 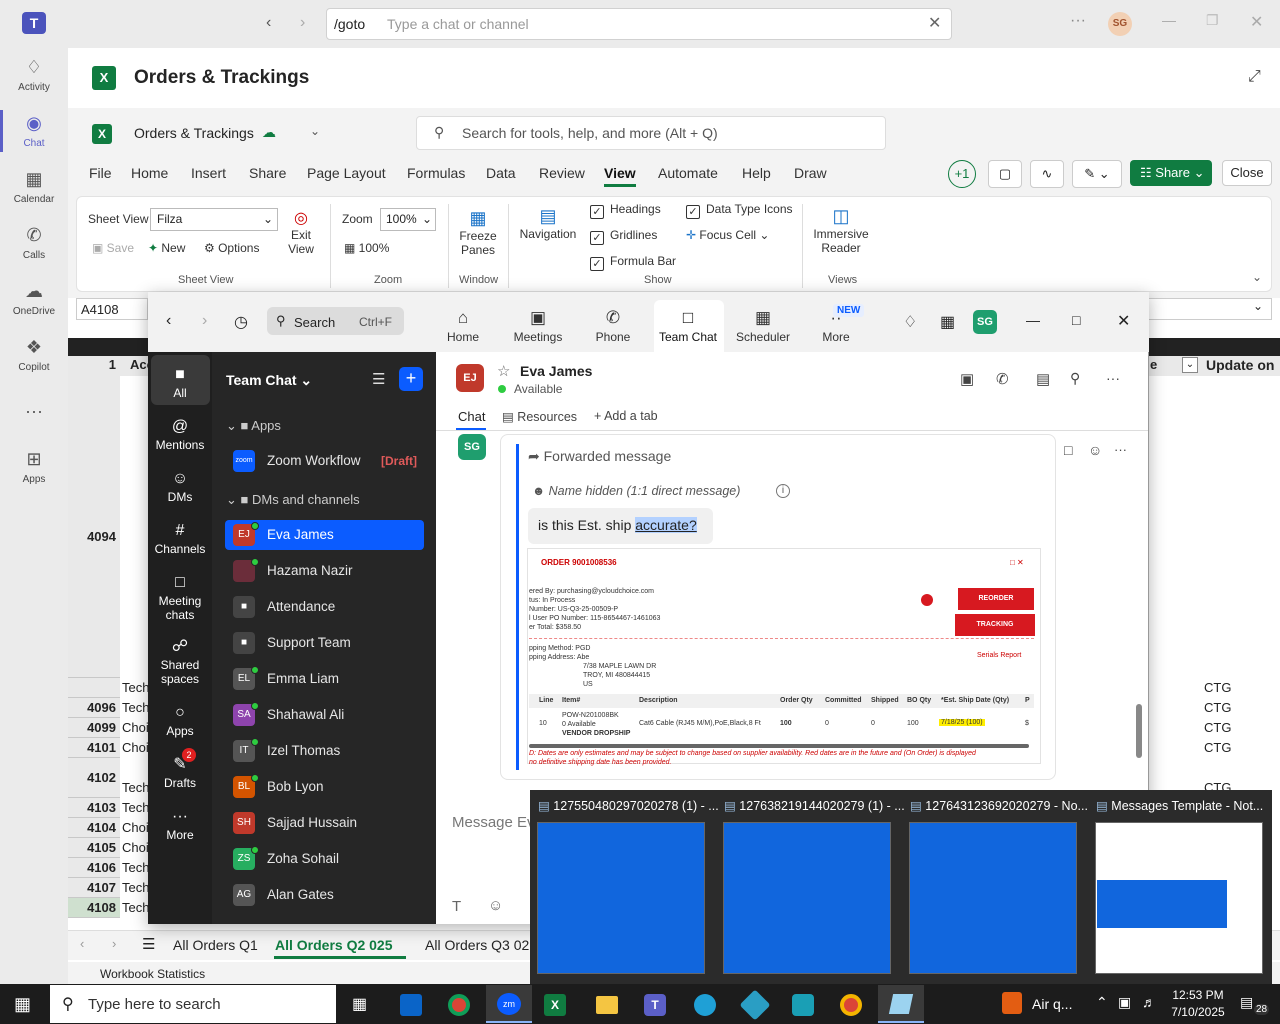 I want to click on nav-phone: ✆ Phone, so click(x=613, y=320).